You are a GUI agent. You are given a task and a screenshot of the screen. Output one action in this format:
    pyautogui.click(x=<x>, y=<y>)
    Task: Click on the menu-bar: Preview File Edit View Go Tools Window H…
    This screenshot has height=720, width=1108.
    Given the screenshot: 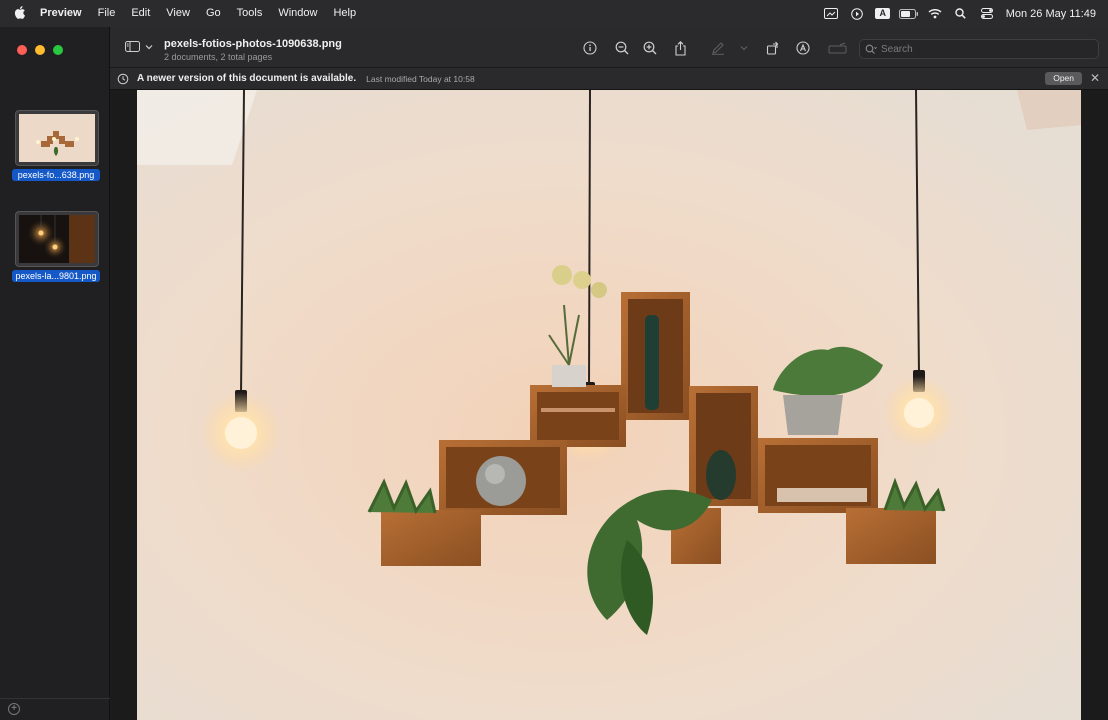 What is the action you would take?
    pyautogui.click(x=554, y=13)
    